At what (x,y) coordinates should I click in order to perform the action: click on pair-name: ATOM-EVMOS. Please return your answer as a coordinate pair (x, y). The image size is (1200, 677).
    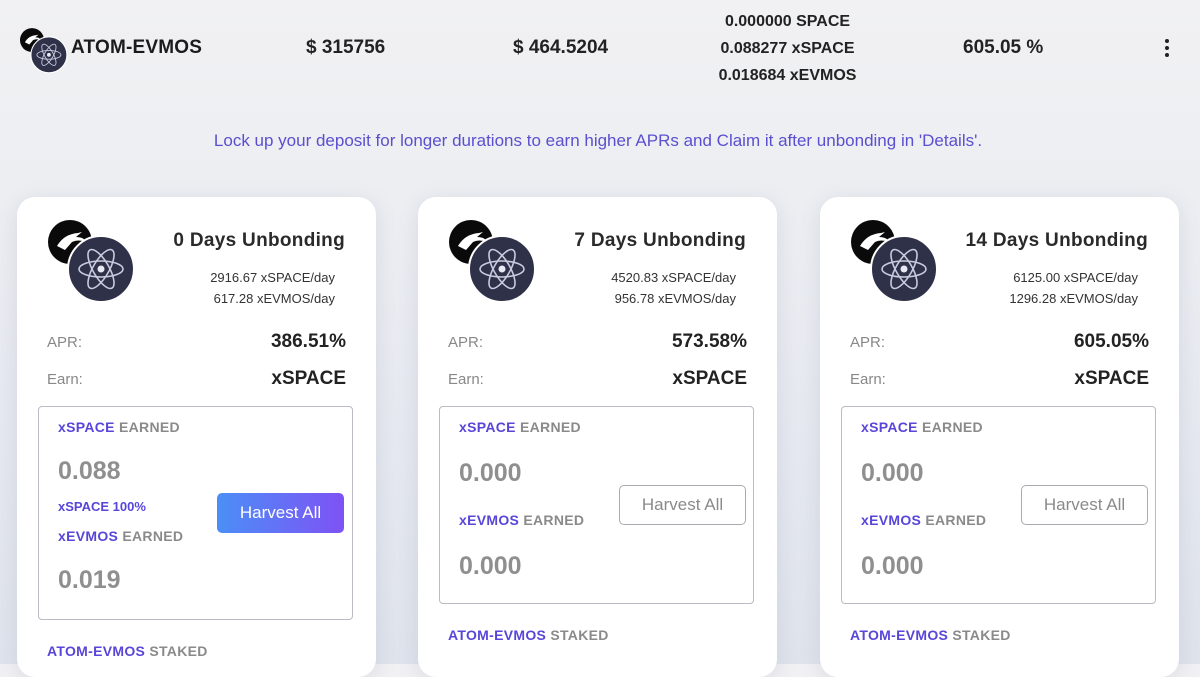
    Looking at the image, I should click on (137, 47).